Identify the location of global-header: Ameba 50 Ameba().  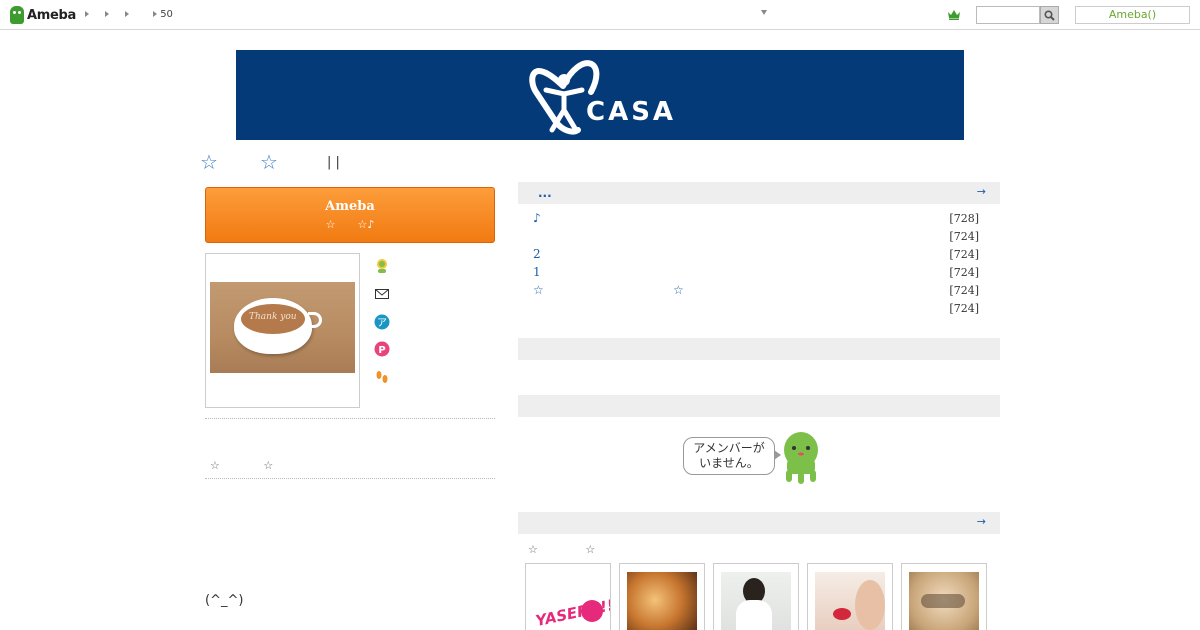
(600, 15).